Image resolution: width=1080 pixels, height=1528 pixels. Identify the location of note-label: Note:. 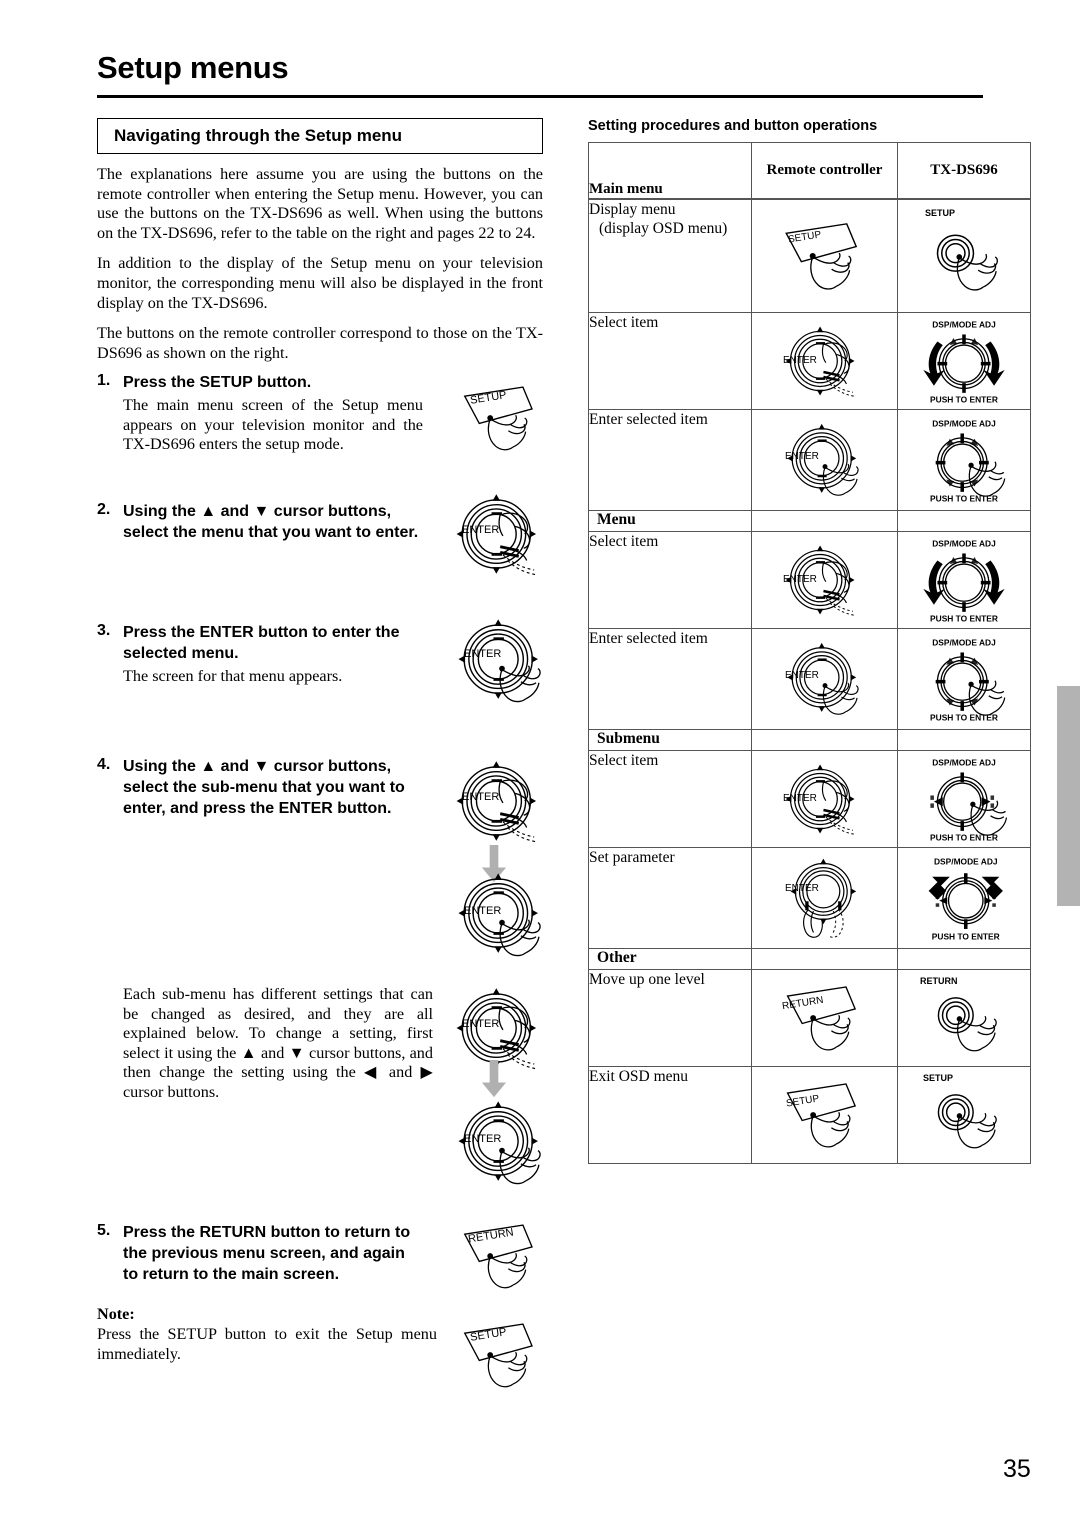
(116, 1314).